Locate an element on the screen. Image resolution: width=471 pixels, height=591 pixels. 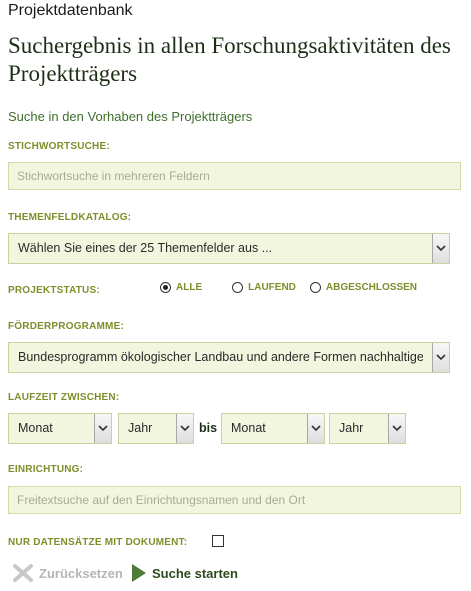
radio-button-checked is located at coordinates (165, 287).